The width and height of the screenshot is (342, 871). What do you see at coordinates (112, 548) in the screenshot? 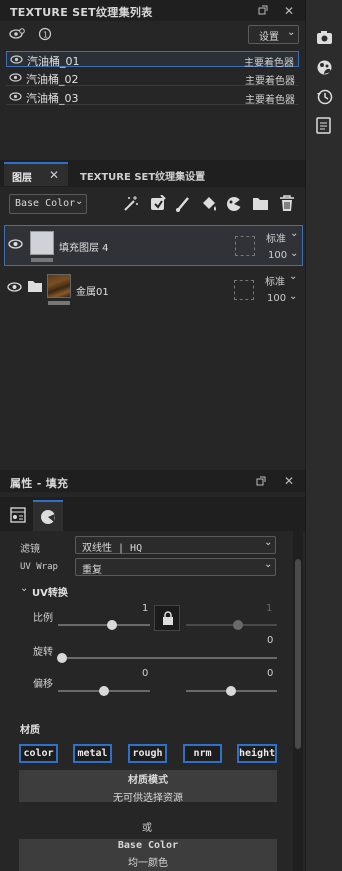
I see `filter-value: 双线性 | HQ` at bounding box center [112, 548].